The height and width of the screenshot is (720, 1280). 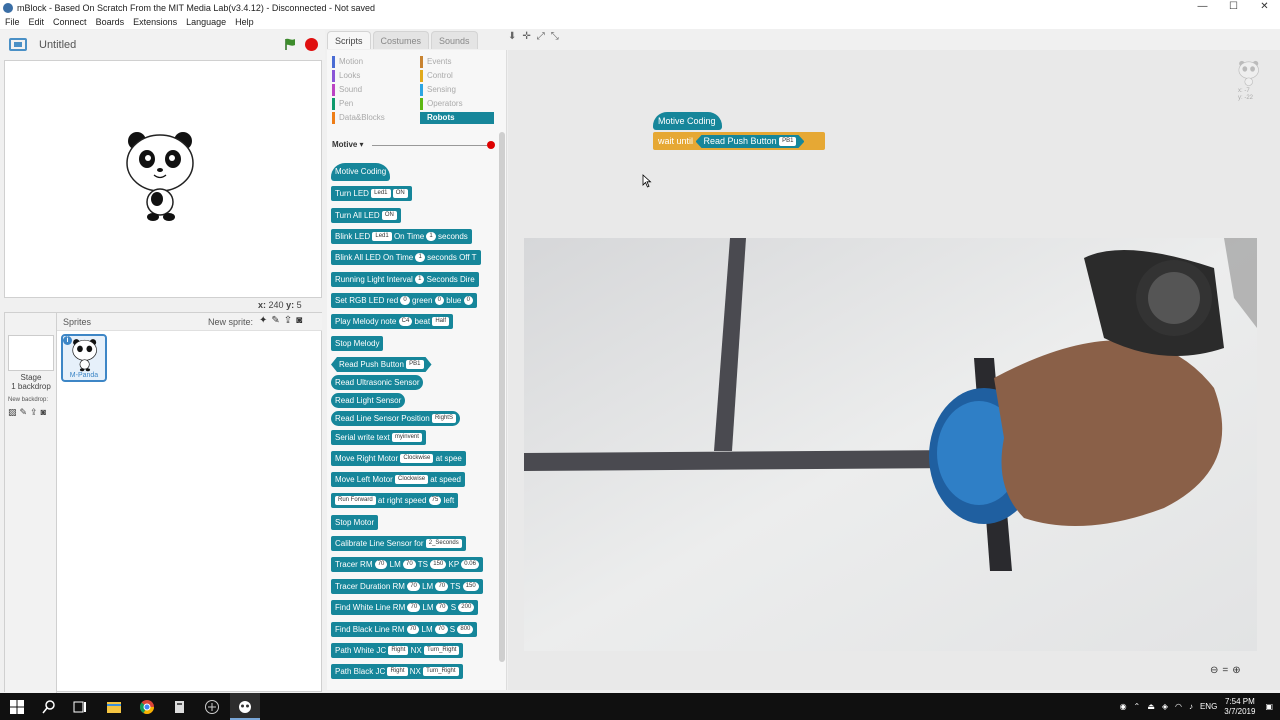 What do you see at coordinates (43, 412) in the screenshot?
I see `backdrop-camera-icon: ◙` at bounding box center [43, 412].